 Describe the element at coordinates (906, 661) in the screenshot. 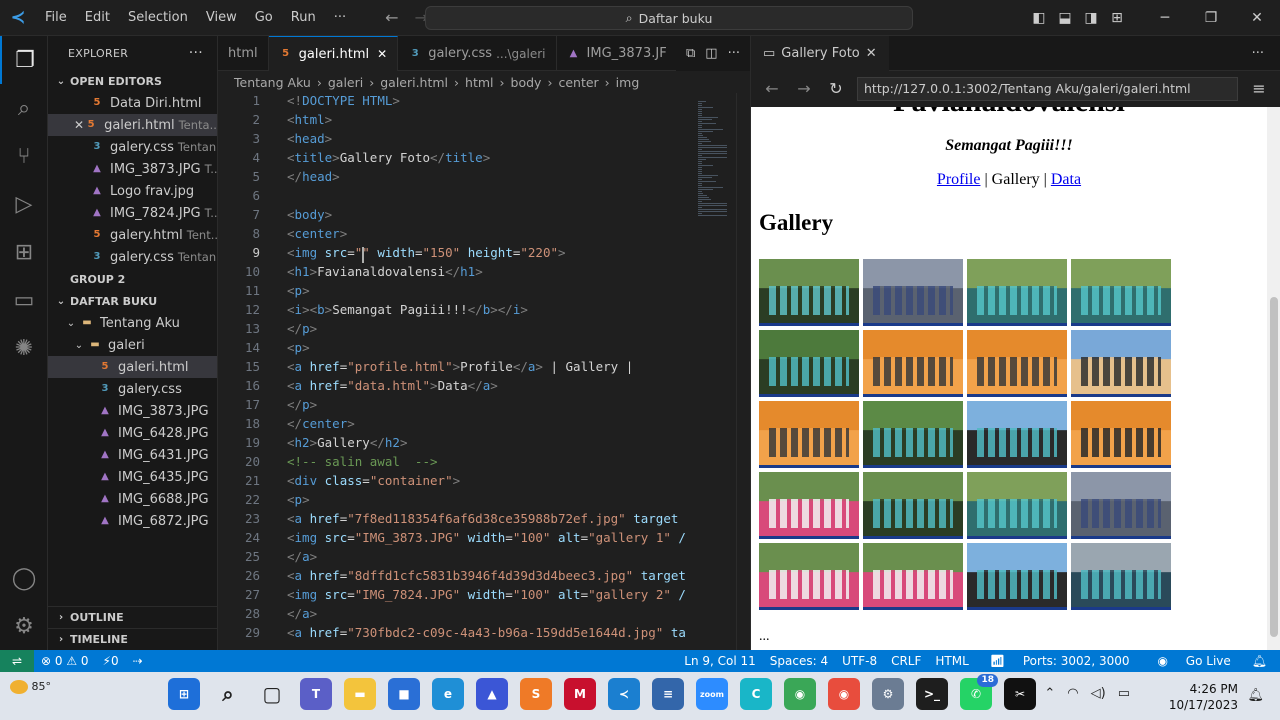

I see `line-ending: CRLF` at that location.